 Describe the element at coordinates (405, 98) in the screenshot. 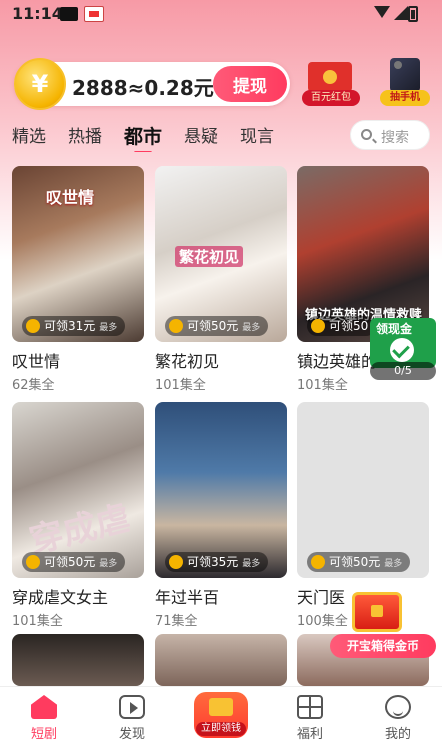

I see `lottery-phone-label: 抽手机` at that location.